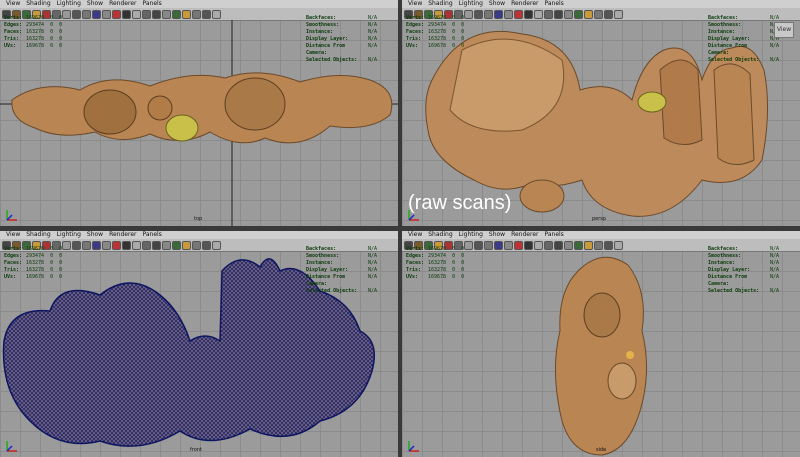 This screenshot has height=457, width=800. I want to click on hud-row: Backfaces: N/A, so click(743, 249).